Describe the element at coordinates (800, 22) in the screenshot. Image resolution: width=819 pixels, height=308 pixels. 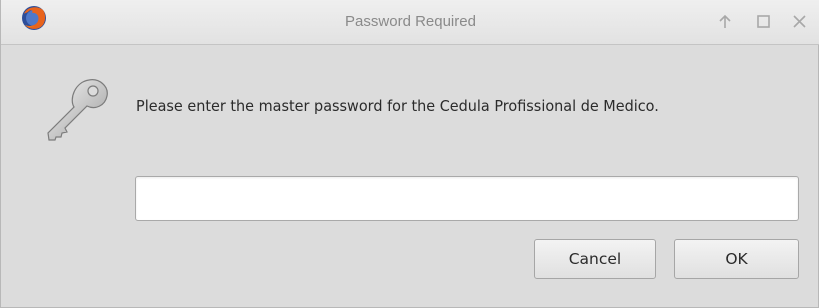
I see `close-icon` at that location.